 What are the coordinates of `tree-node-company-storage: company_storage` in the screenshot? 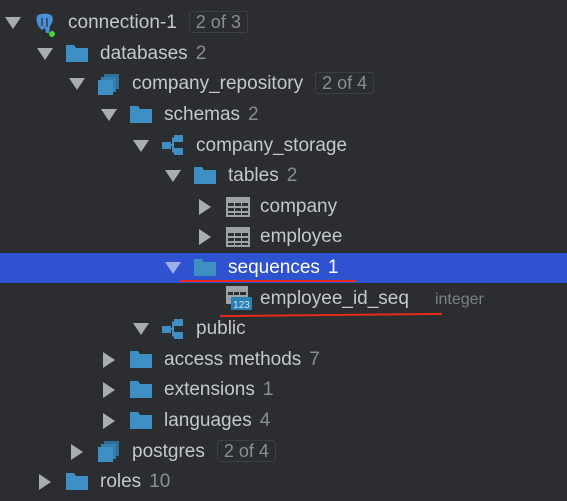 It's located at (283, 145).